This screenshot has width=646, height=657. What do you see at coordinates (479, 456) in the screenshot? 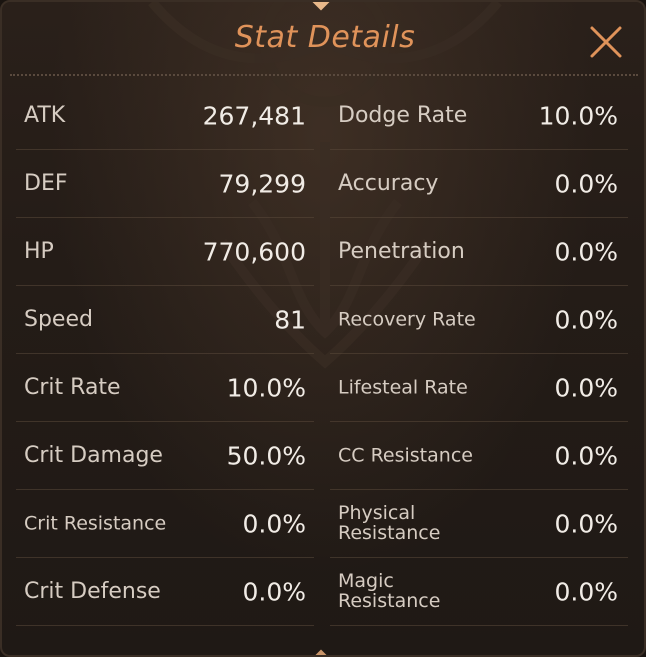
I see `stat-row-cc-resistance: CC Resistance 0.0%` at bounding box center [479, 456].